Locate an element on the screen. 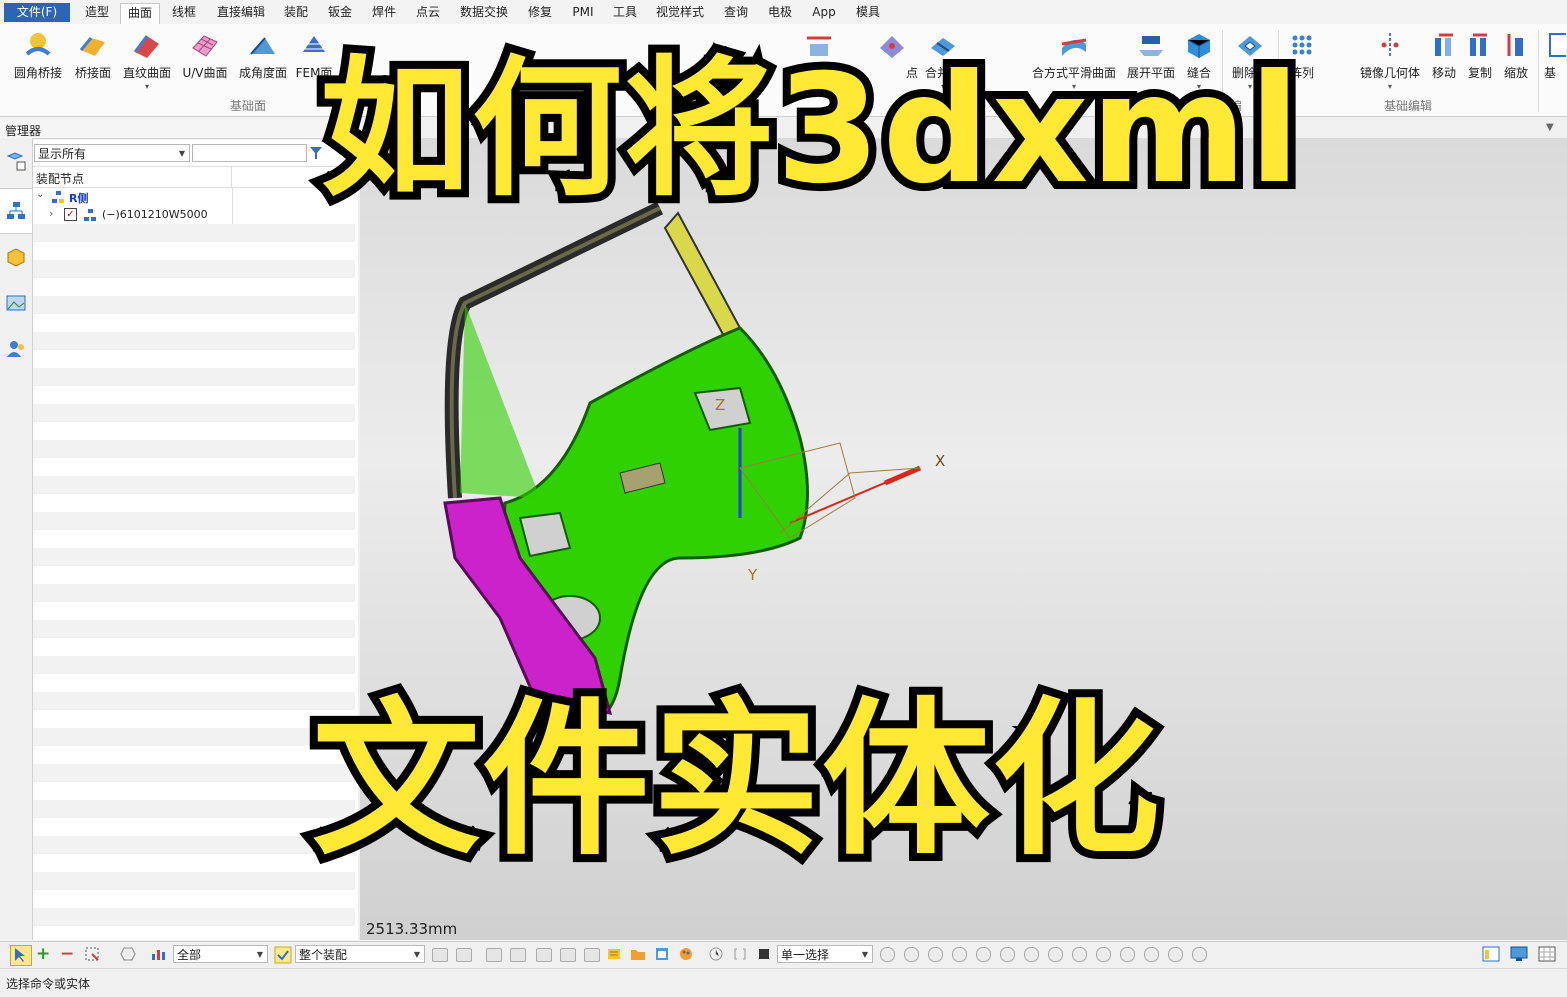  filter-select: 显示所有 ▼ is located at coordinates (112, 153).